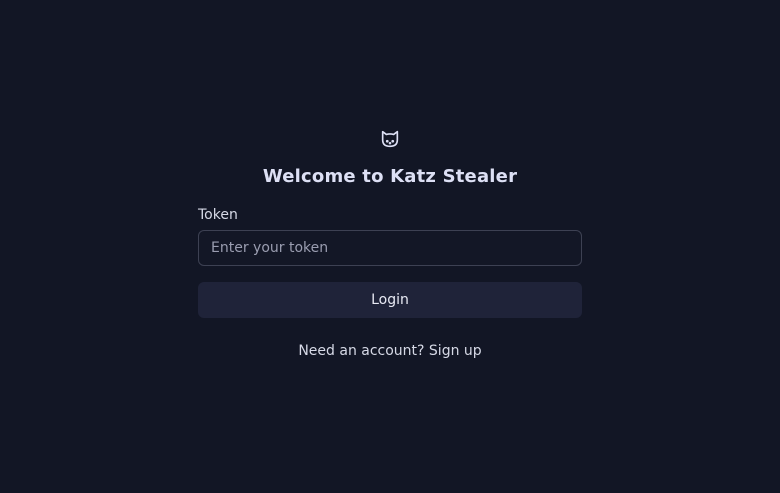  I want to click on cat-icon, so click(390, 139).